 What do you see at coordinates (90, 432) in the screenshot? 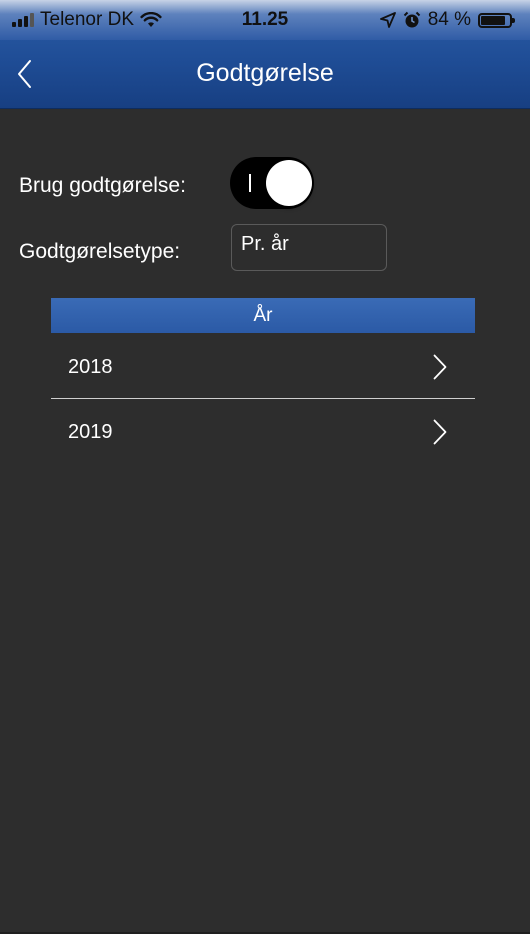
I see `list-item-label: 2019` at bounding box center [90, 432].